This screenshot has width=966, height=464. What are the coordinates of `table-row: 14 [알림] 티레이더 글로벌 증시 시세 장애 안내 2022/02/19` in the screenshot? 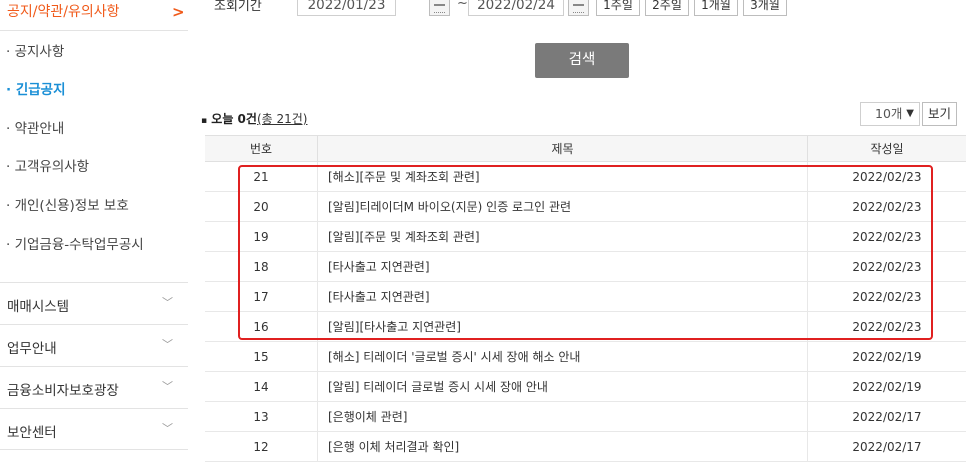 It's located at (585, 387).